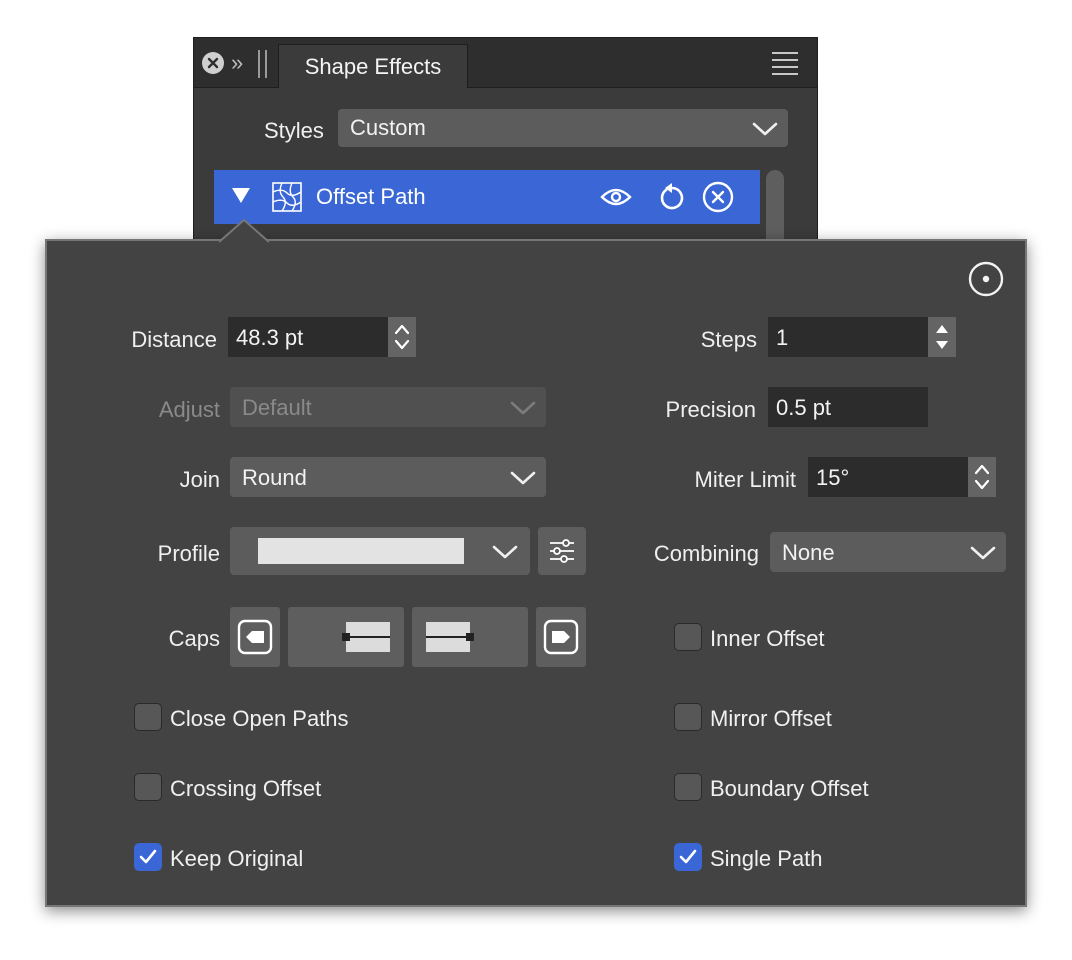  I want to click on miter-limit-stepper, so click(982, 477).